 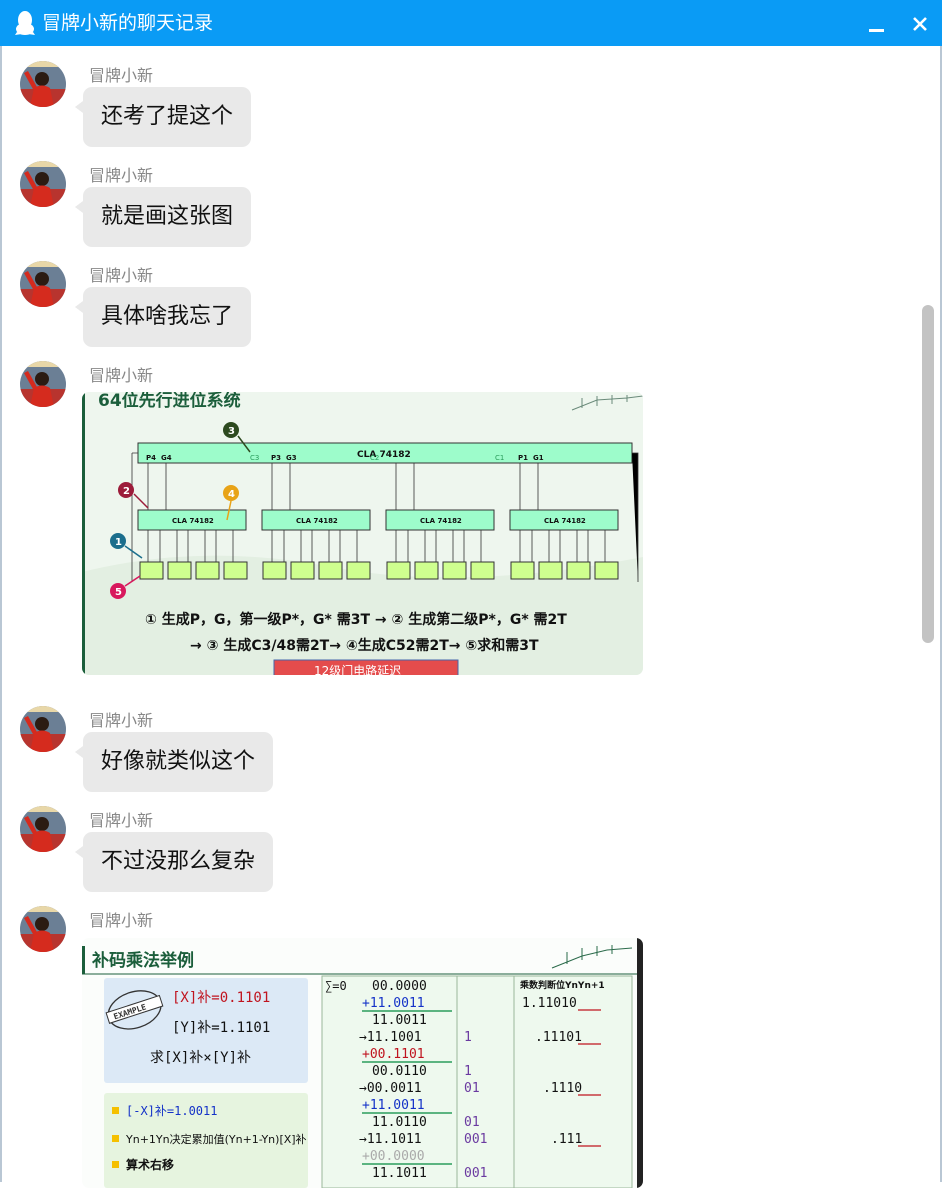 I want to click on window-title: 冒牌小新的聊天记录, so click(x=128, y=23).